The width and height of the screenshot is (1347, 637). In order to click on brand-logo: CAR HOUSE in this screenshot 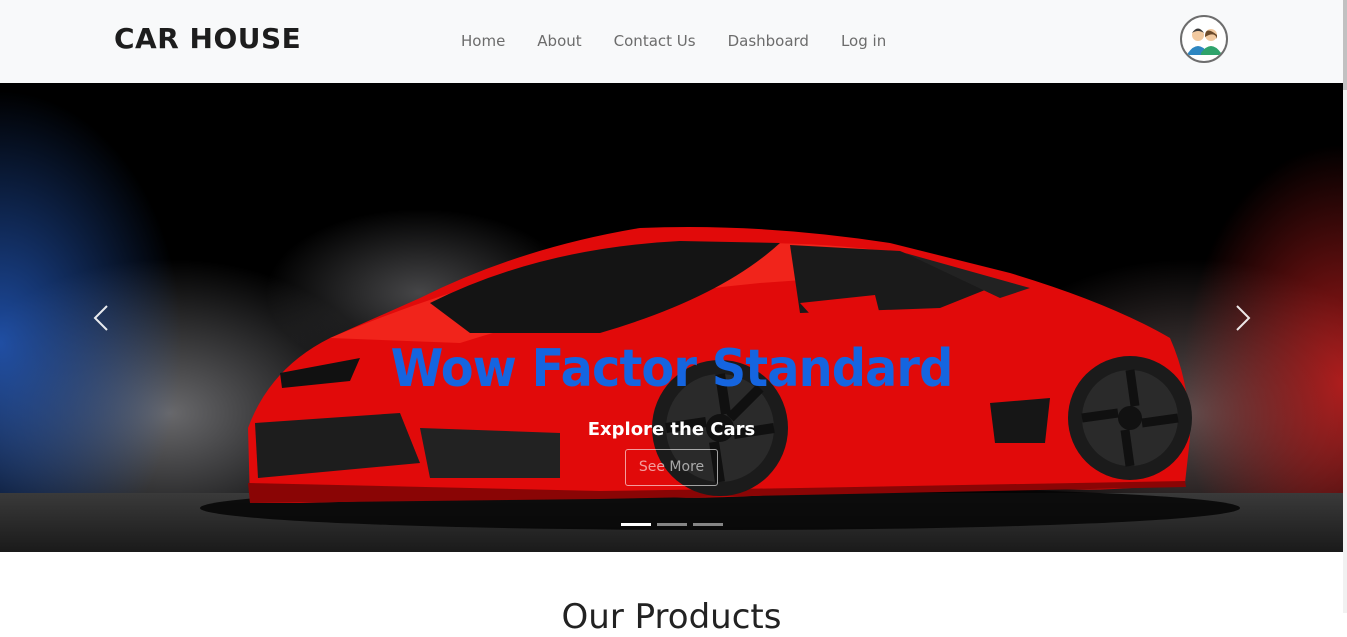, I will do `click(207, 38)`.